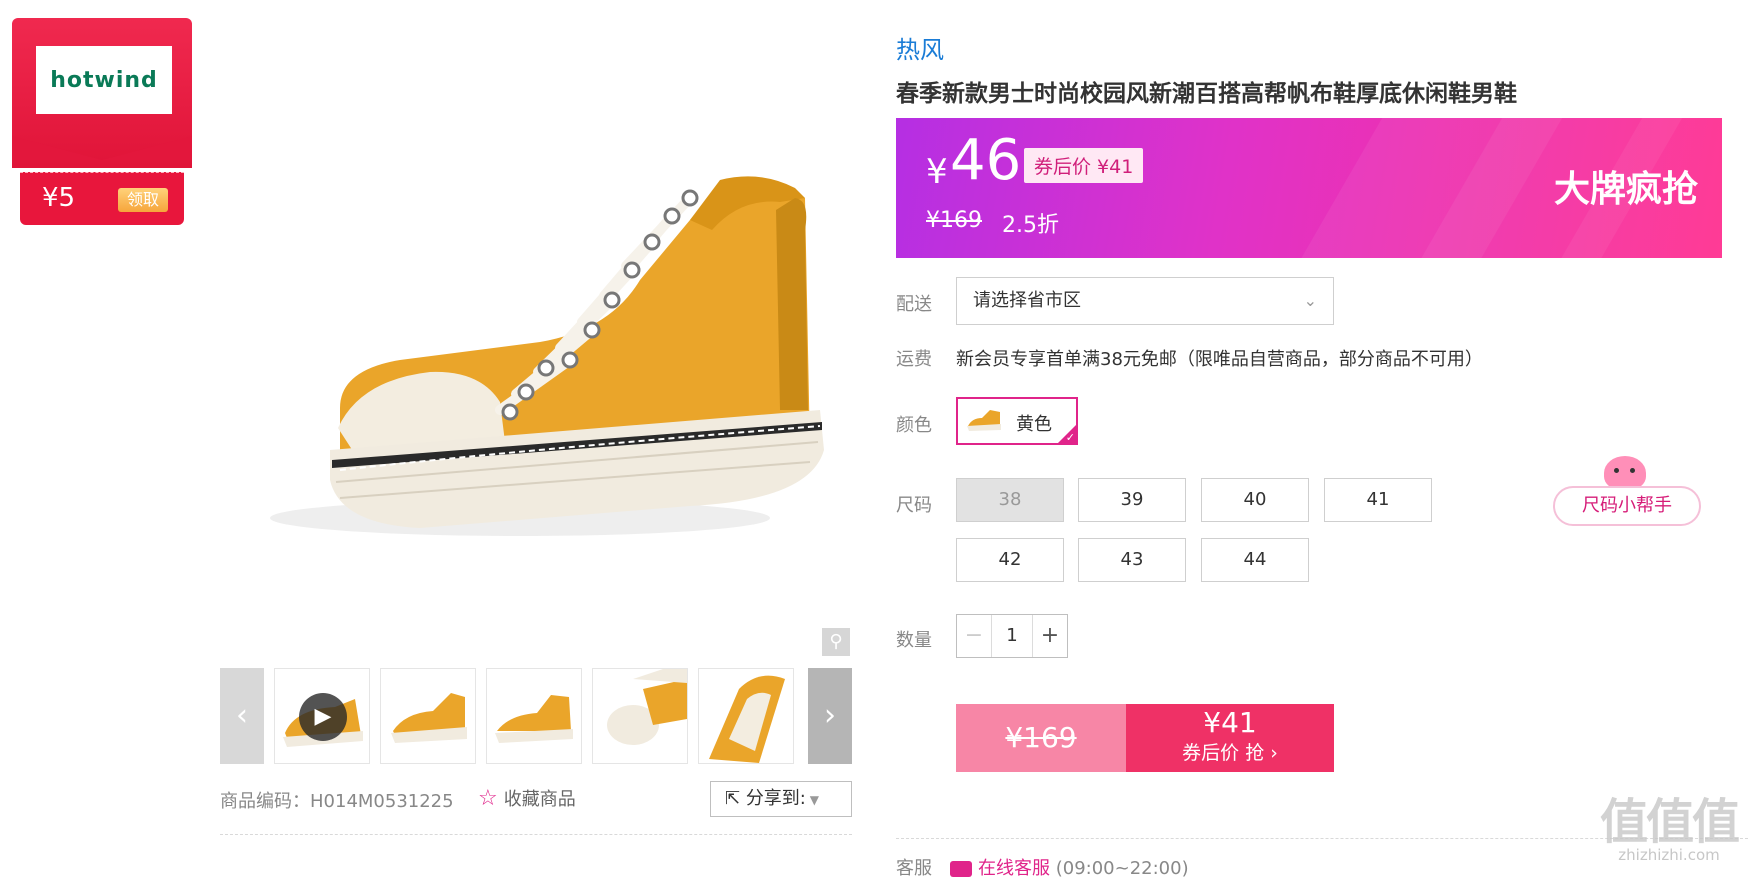  Describe the element at coordinates (102, 148) in the screenshot. I see `coupon-divider-shape` at that location.